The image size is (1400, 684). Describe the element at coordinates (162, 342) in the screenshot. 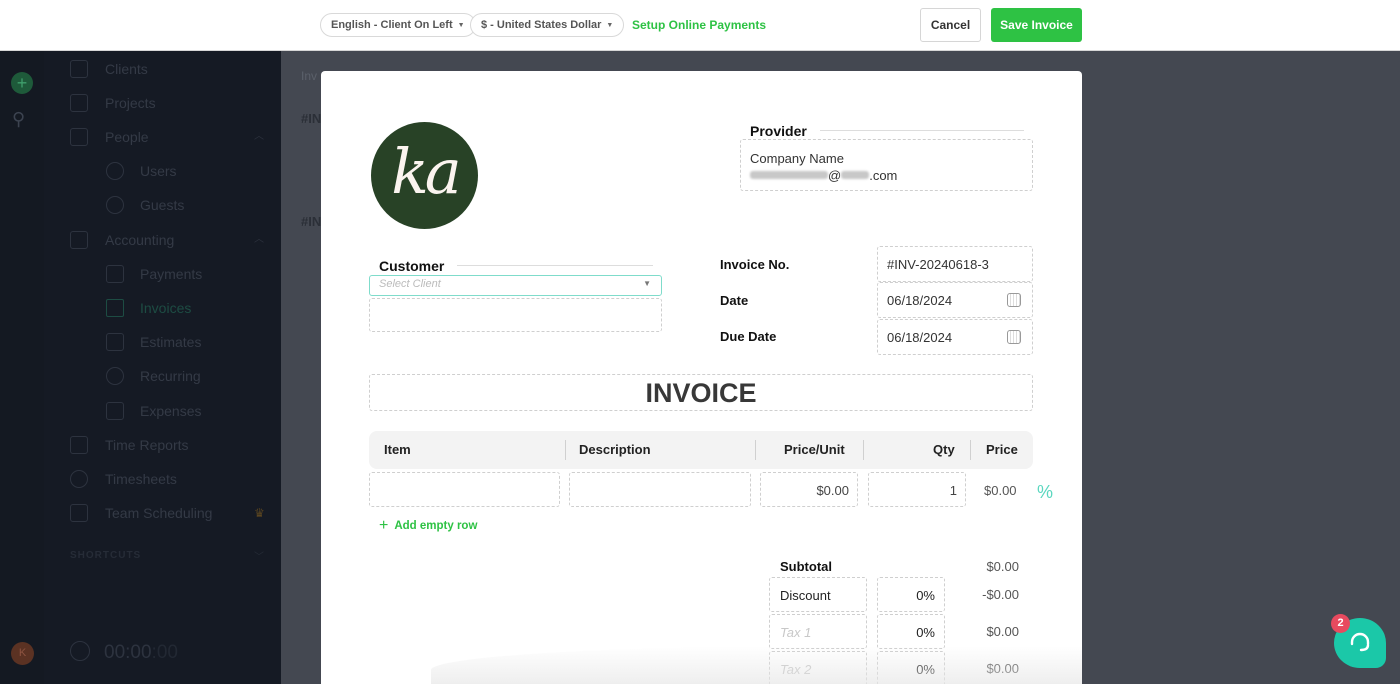

I see `sidebar-item-estimates: Estimates` at that location.